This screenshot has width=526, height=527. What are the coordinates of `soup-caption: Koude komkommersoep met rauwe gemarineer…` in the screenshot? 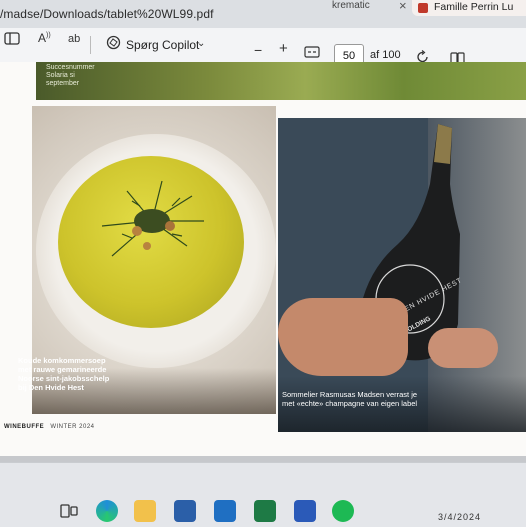 It's located at (64, 374).